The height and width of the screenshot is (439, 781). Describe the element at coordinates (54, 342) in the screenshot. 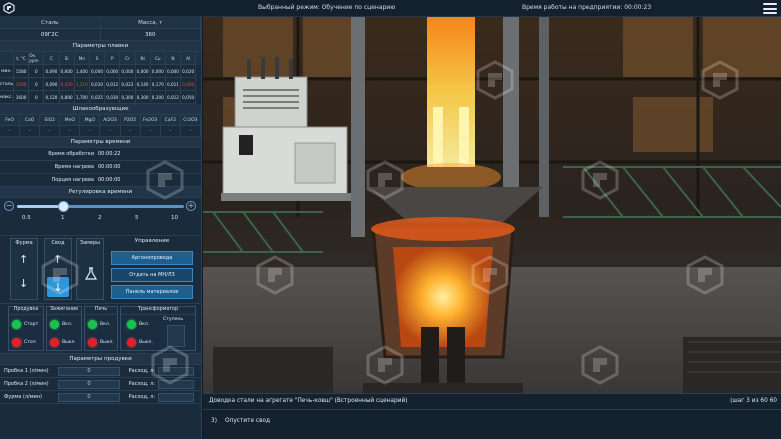

I see `ignition-off-lamp` at that location.